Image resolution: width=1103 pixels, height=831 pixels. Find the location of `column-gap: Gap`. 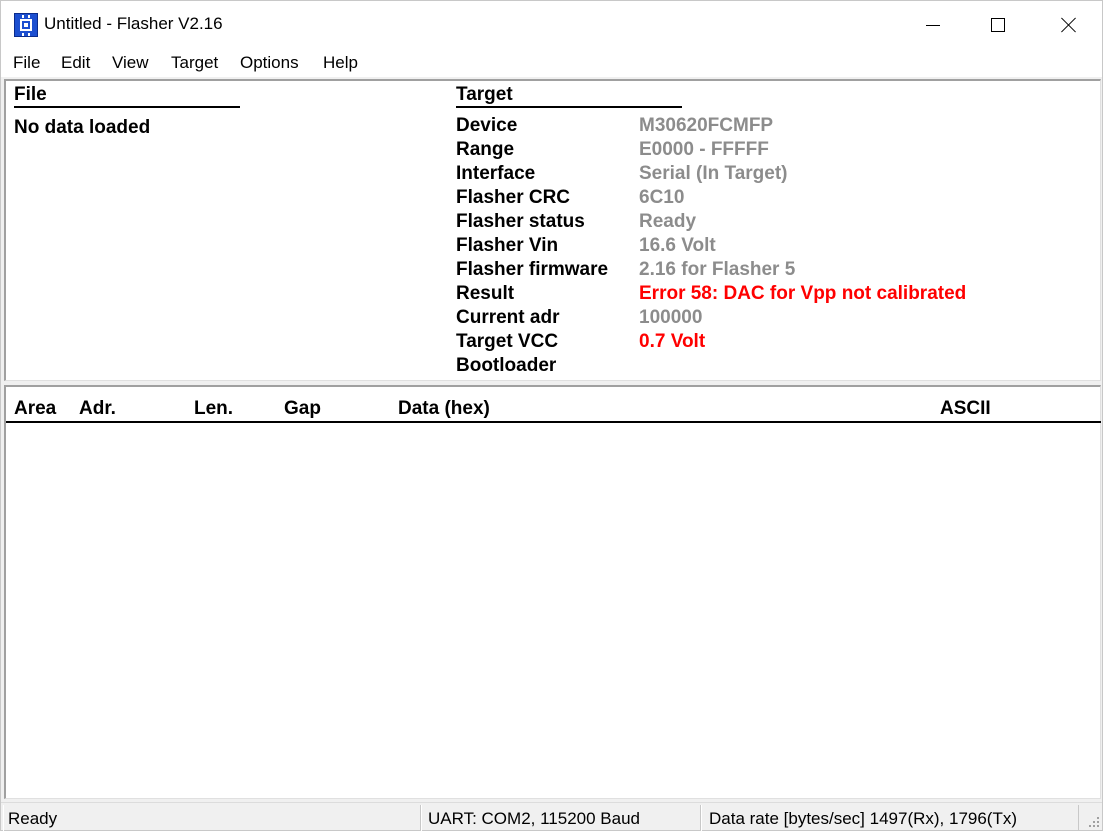

column-gap: Gap is located at coordinates (302, 408).